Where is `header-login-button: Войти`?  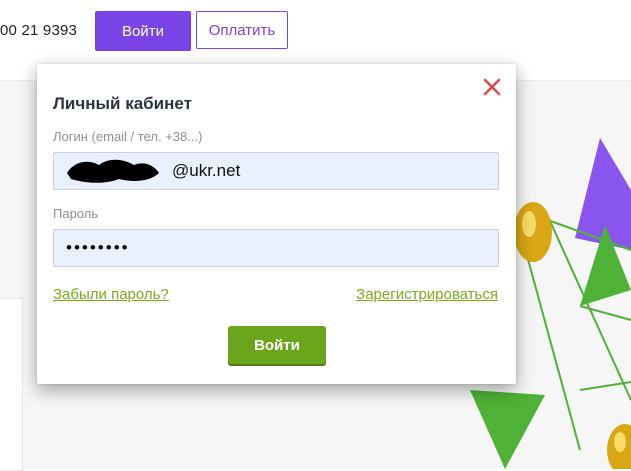
header-login-button: Войти is located at coordinates (143, 31).